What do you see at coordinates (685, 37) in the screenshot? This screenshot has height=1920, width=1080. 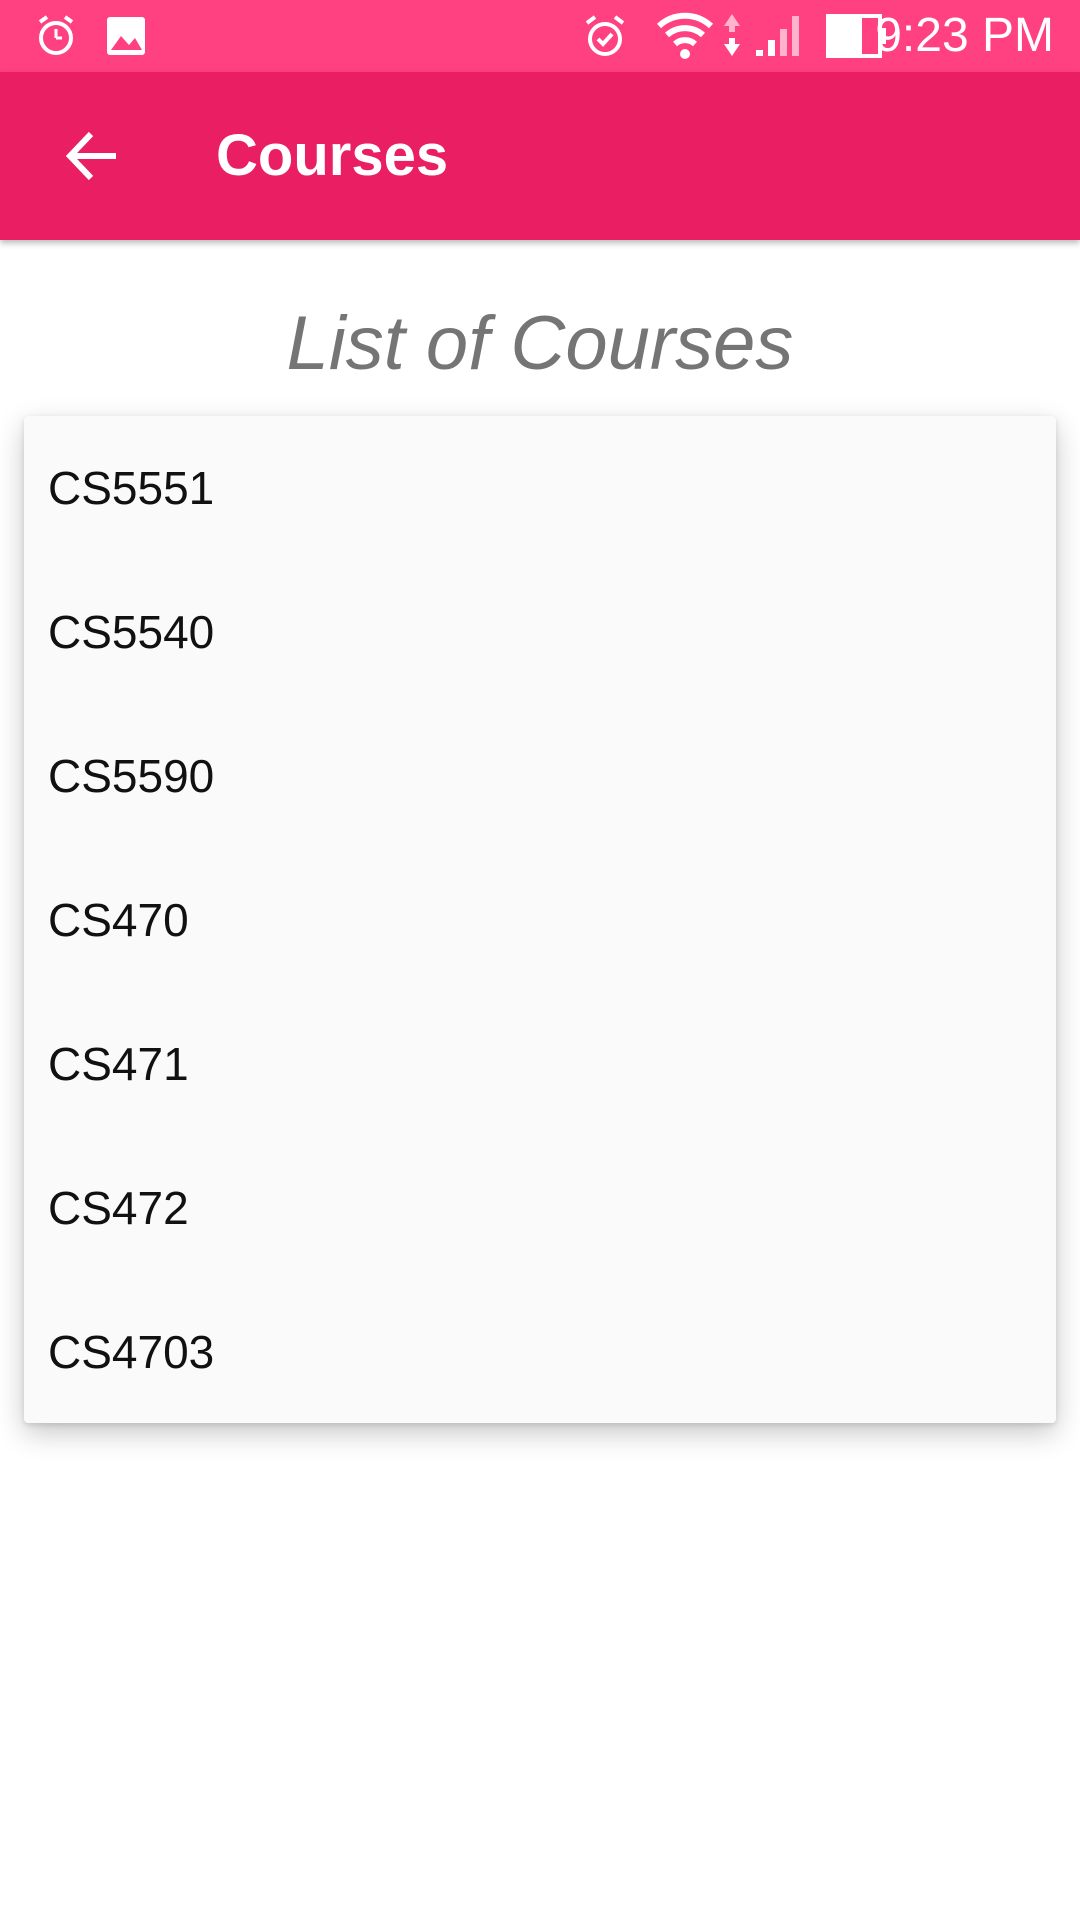 I see `wifi-icon` at bounding box center [685, 37].